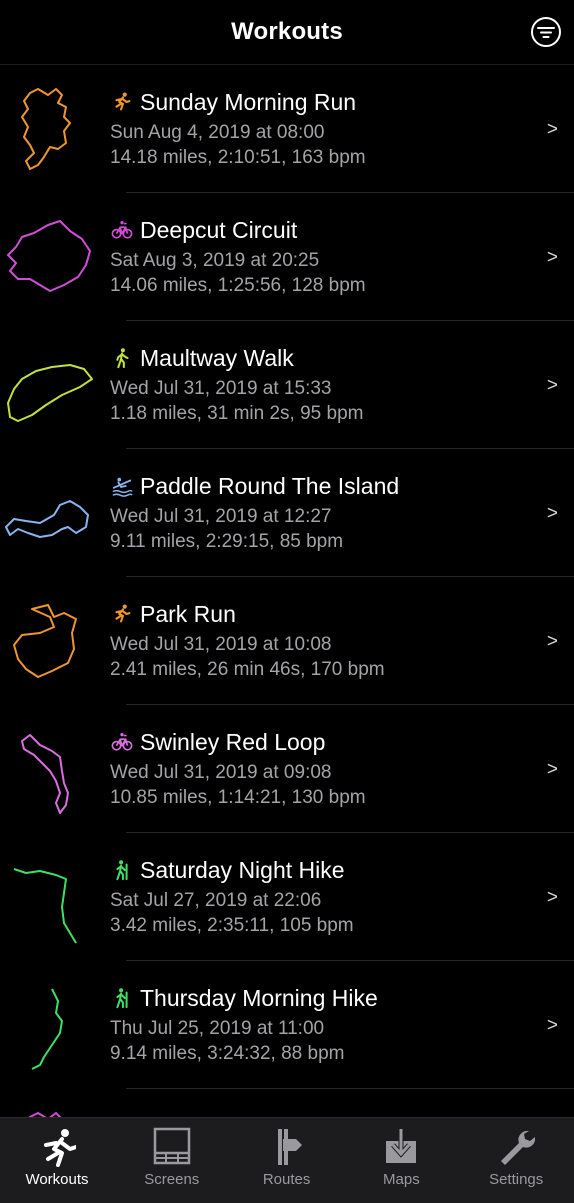  I want to click on workout-name: Maultway Walk, so click(217, 358).